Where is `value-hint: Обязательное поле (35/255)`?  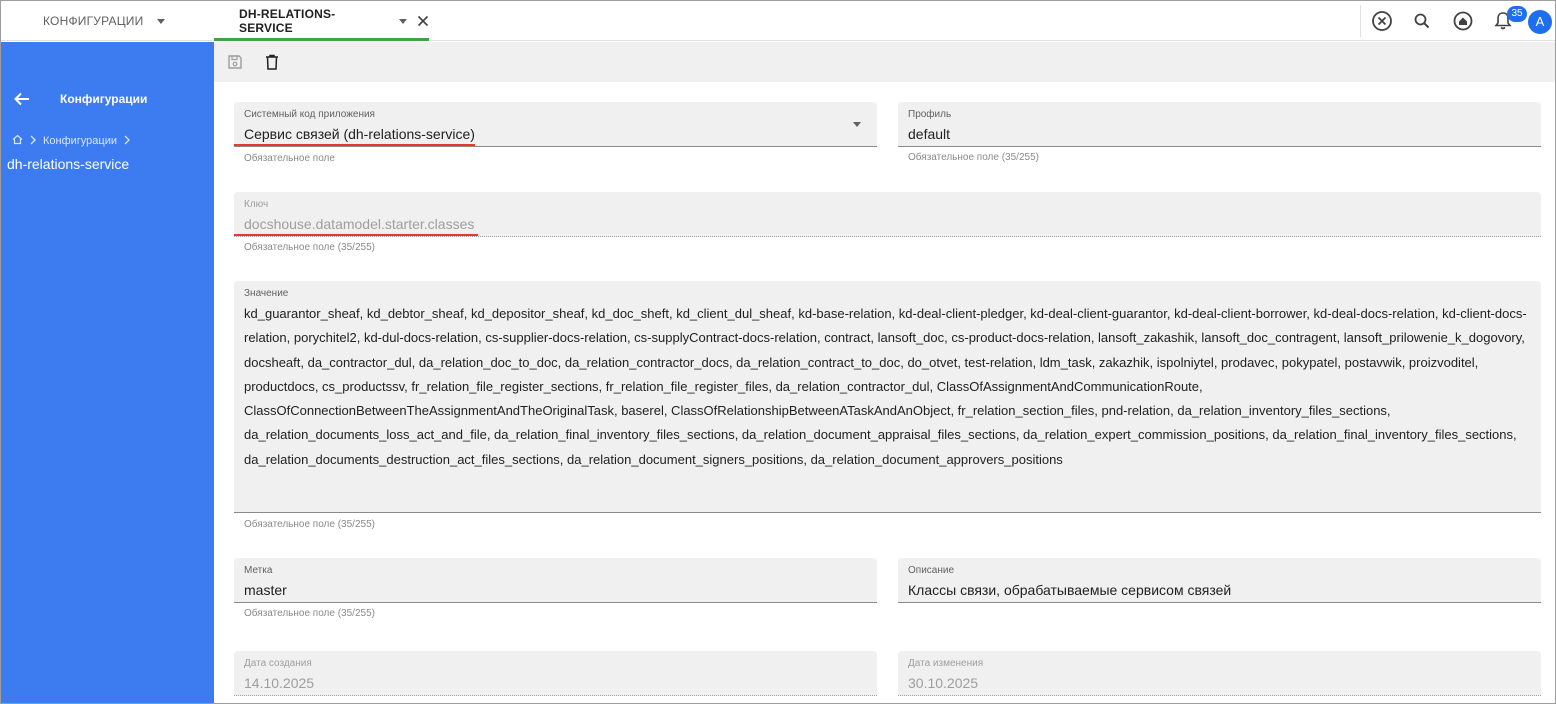 value-hint: Обязательное поле (35/255) is located at coordinates (309, 524).